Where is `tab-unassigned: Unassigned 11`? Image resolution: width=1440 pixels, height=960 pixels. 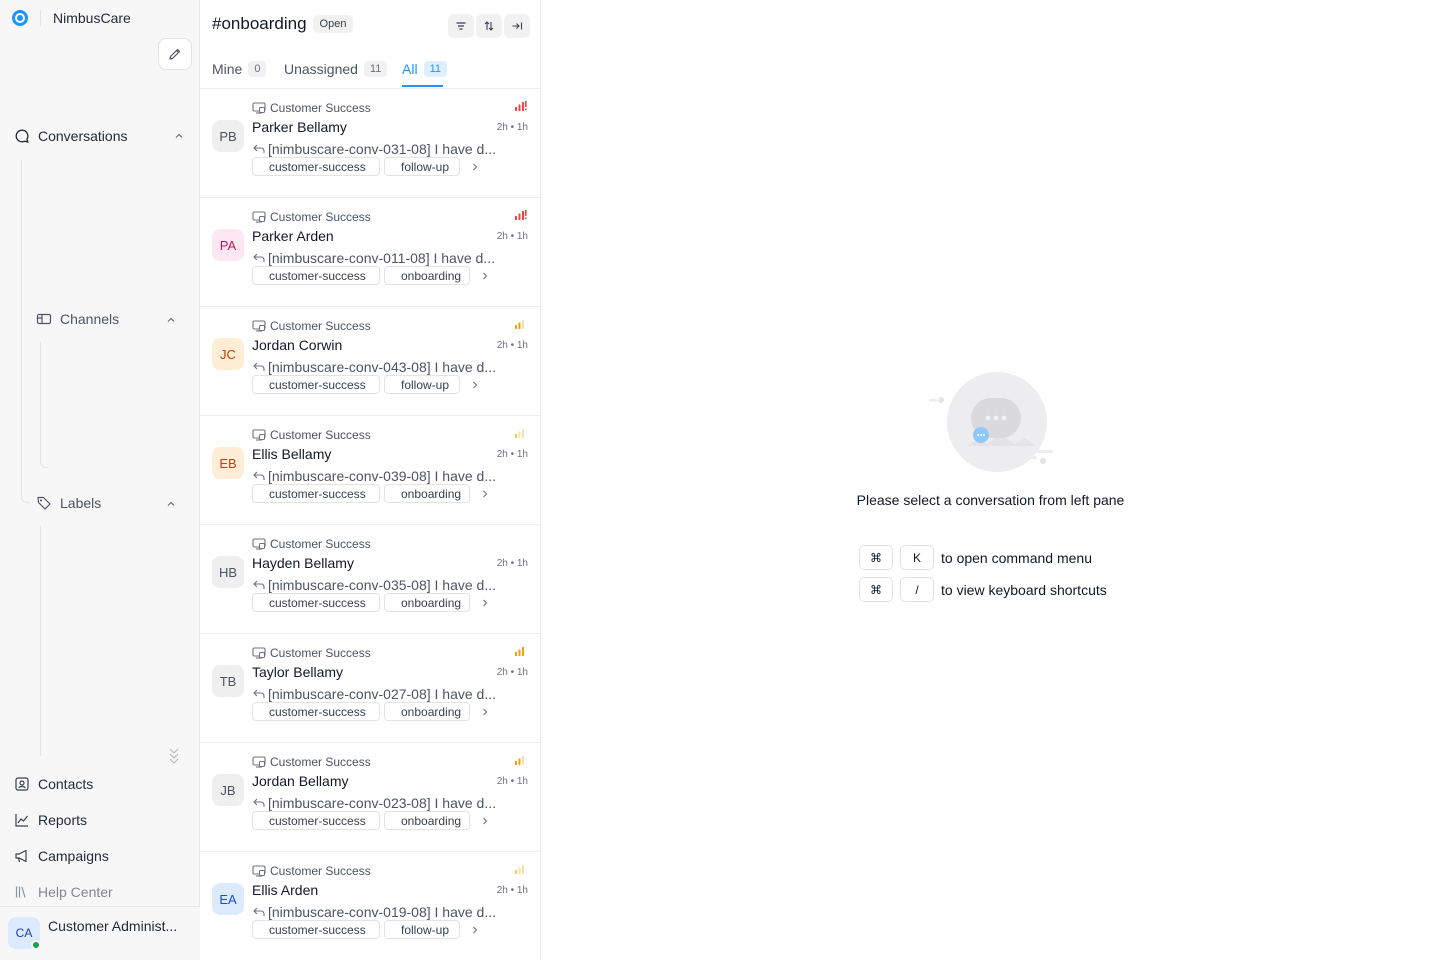 tab-unassigned: Unassigned 11 is located at coordinates (336, 69).